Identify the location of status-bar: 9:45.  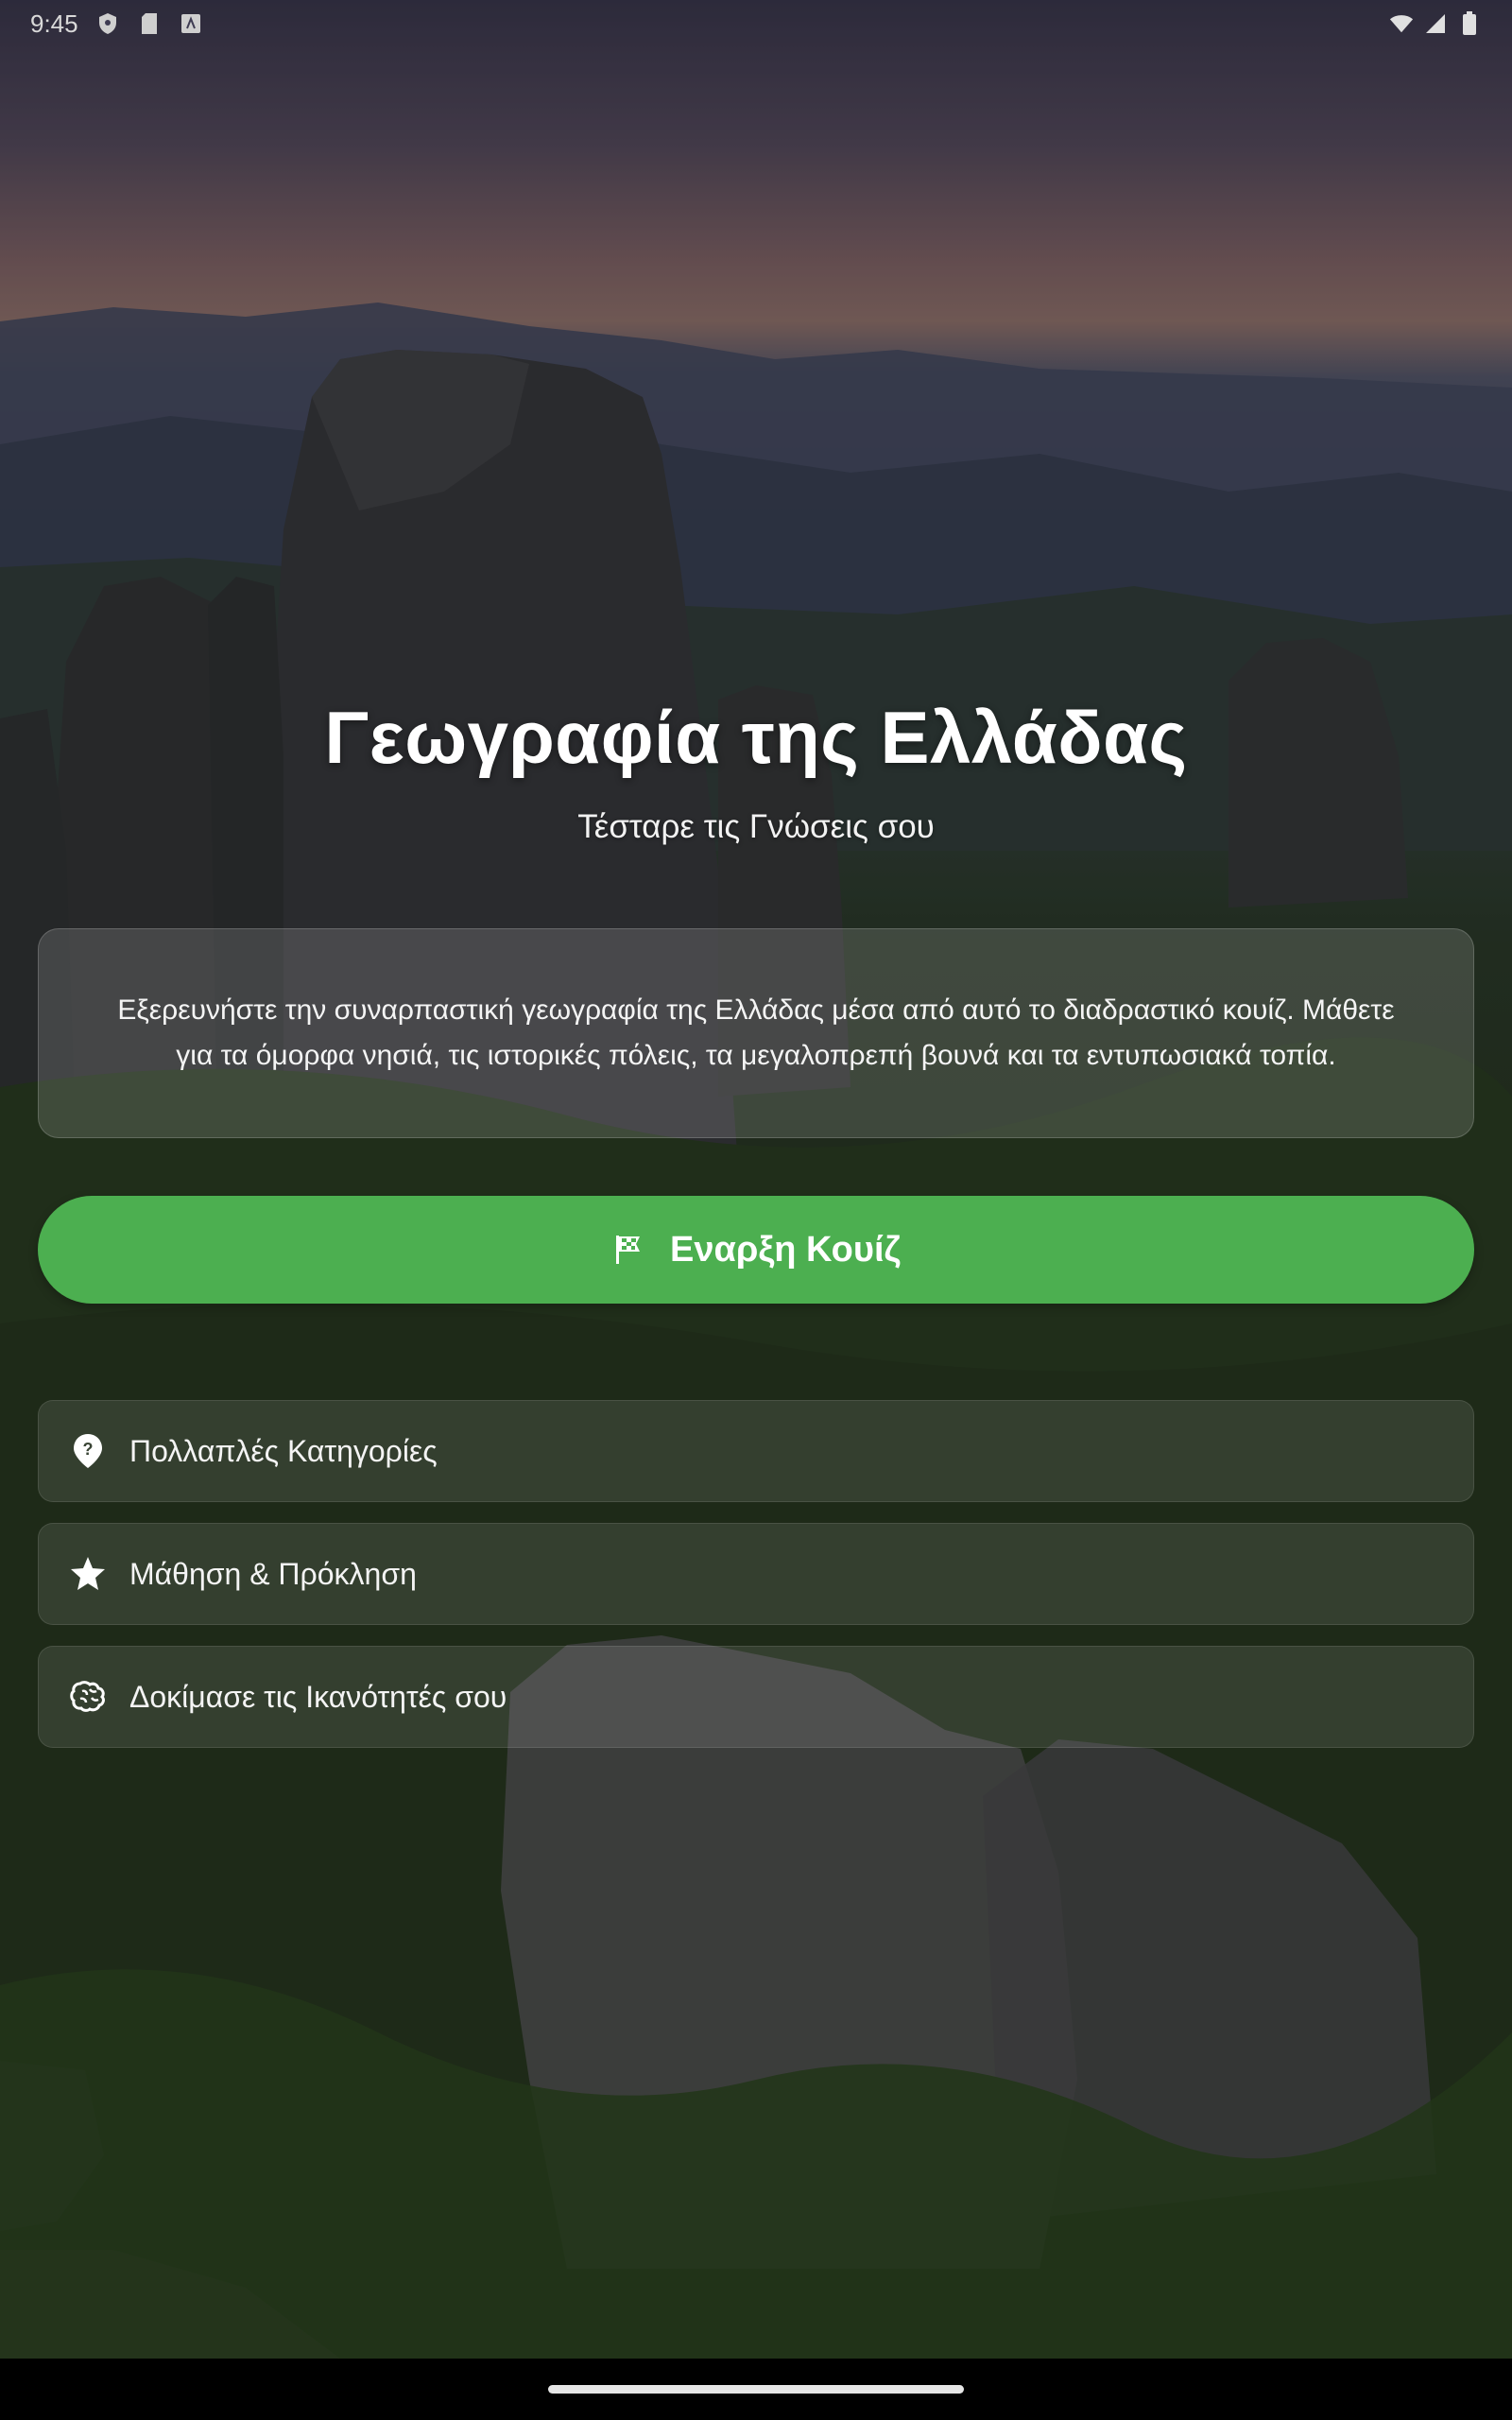
(756, 24).